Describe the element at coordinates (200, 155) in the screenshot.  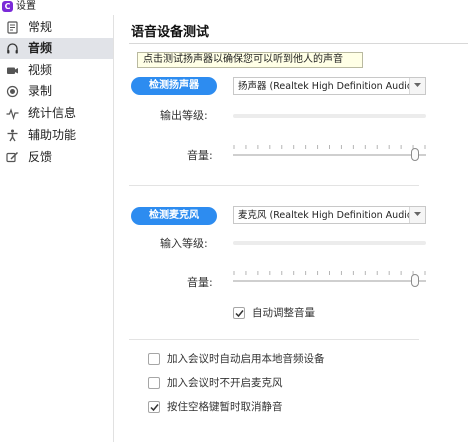
I see `speaker-volume-label: 音量:` at that location.